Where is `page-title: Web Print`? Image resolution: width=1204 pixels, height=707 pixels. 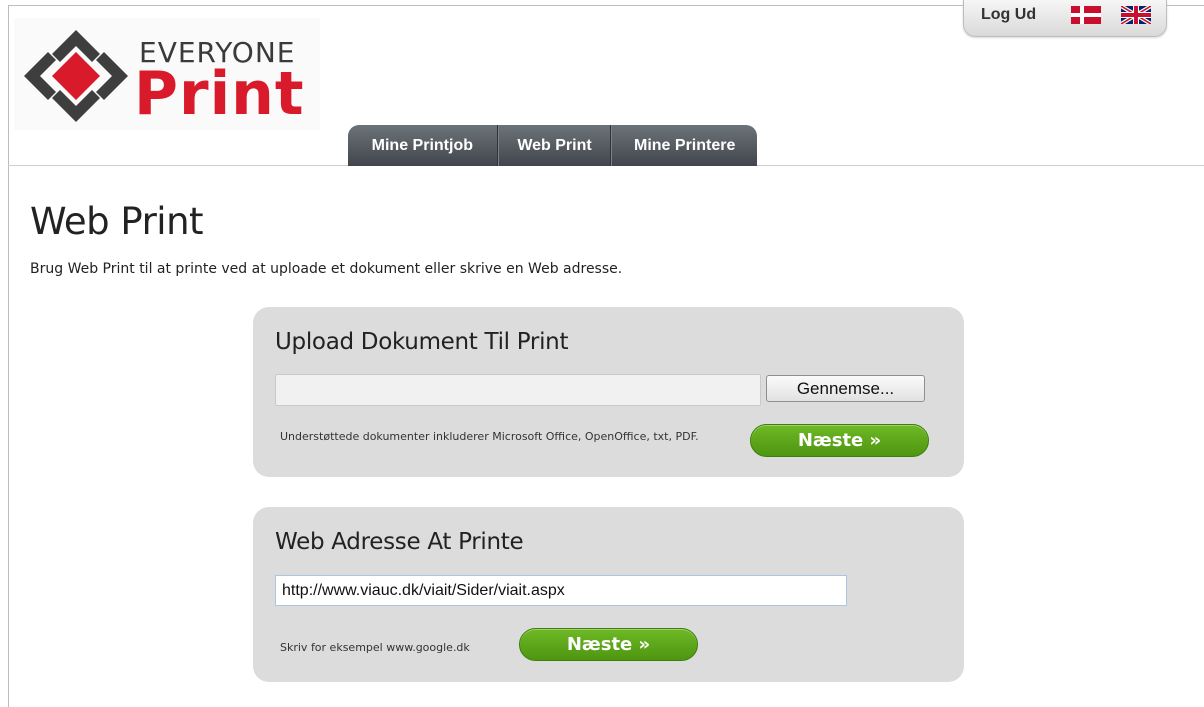 page-title: Web Print is located at coordinates (117, 221).